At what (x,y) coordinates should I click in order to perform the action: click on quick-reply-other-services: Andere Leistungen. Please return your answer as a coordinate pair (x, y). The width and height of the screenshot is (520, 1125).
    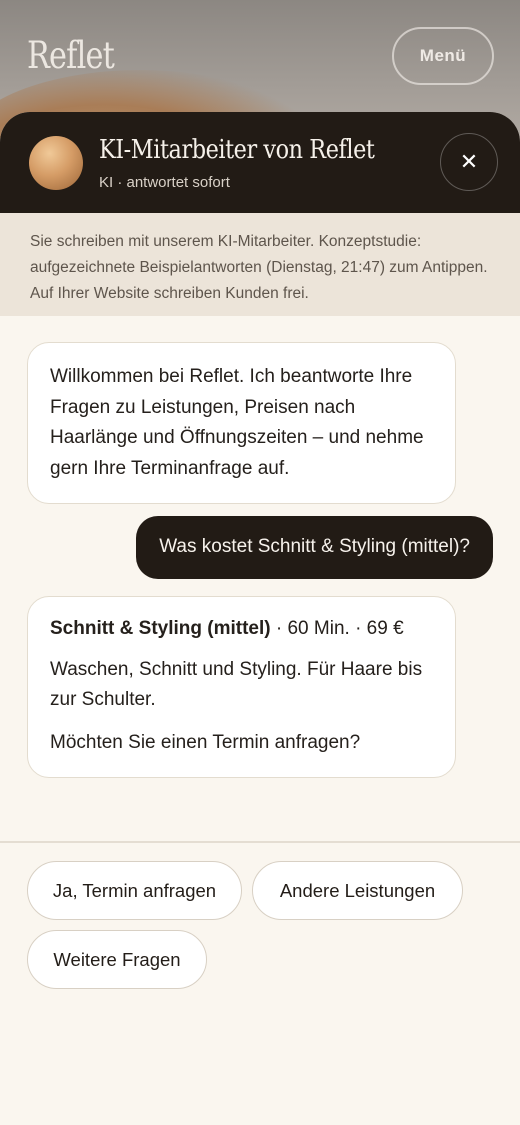
    Looking at the image, I should click on (357, 890).